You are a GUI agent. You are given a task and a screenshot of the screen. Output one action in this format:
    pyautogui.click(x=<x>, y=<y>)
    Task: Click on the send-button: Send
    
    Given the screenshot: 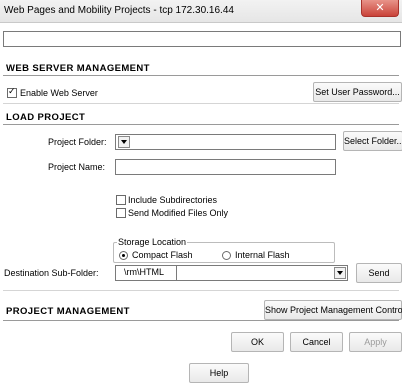 What is the action you would take?
    pyautogui.click(x=379, y=273)
    